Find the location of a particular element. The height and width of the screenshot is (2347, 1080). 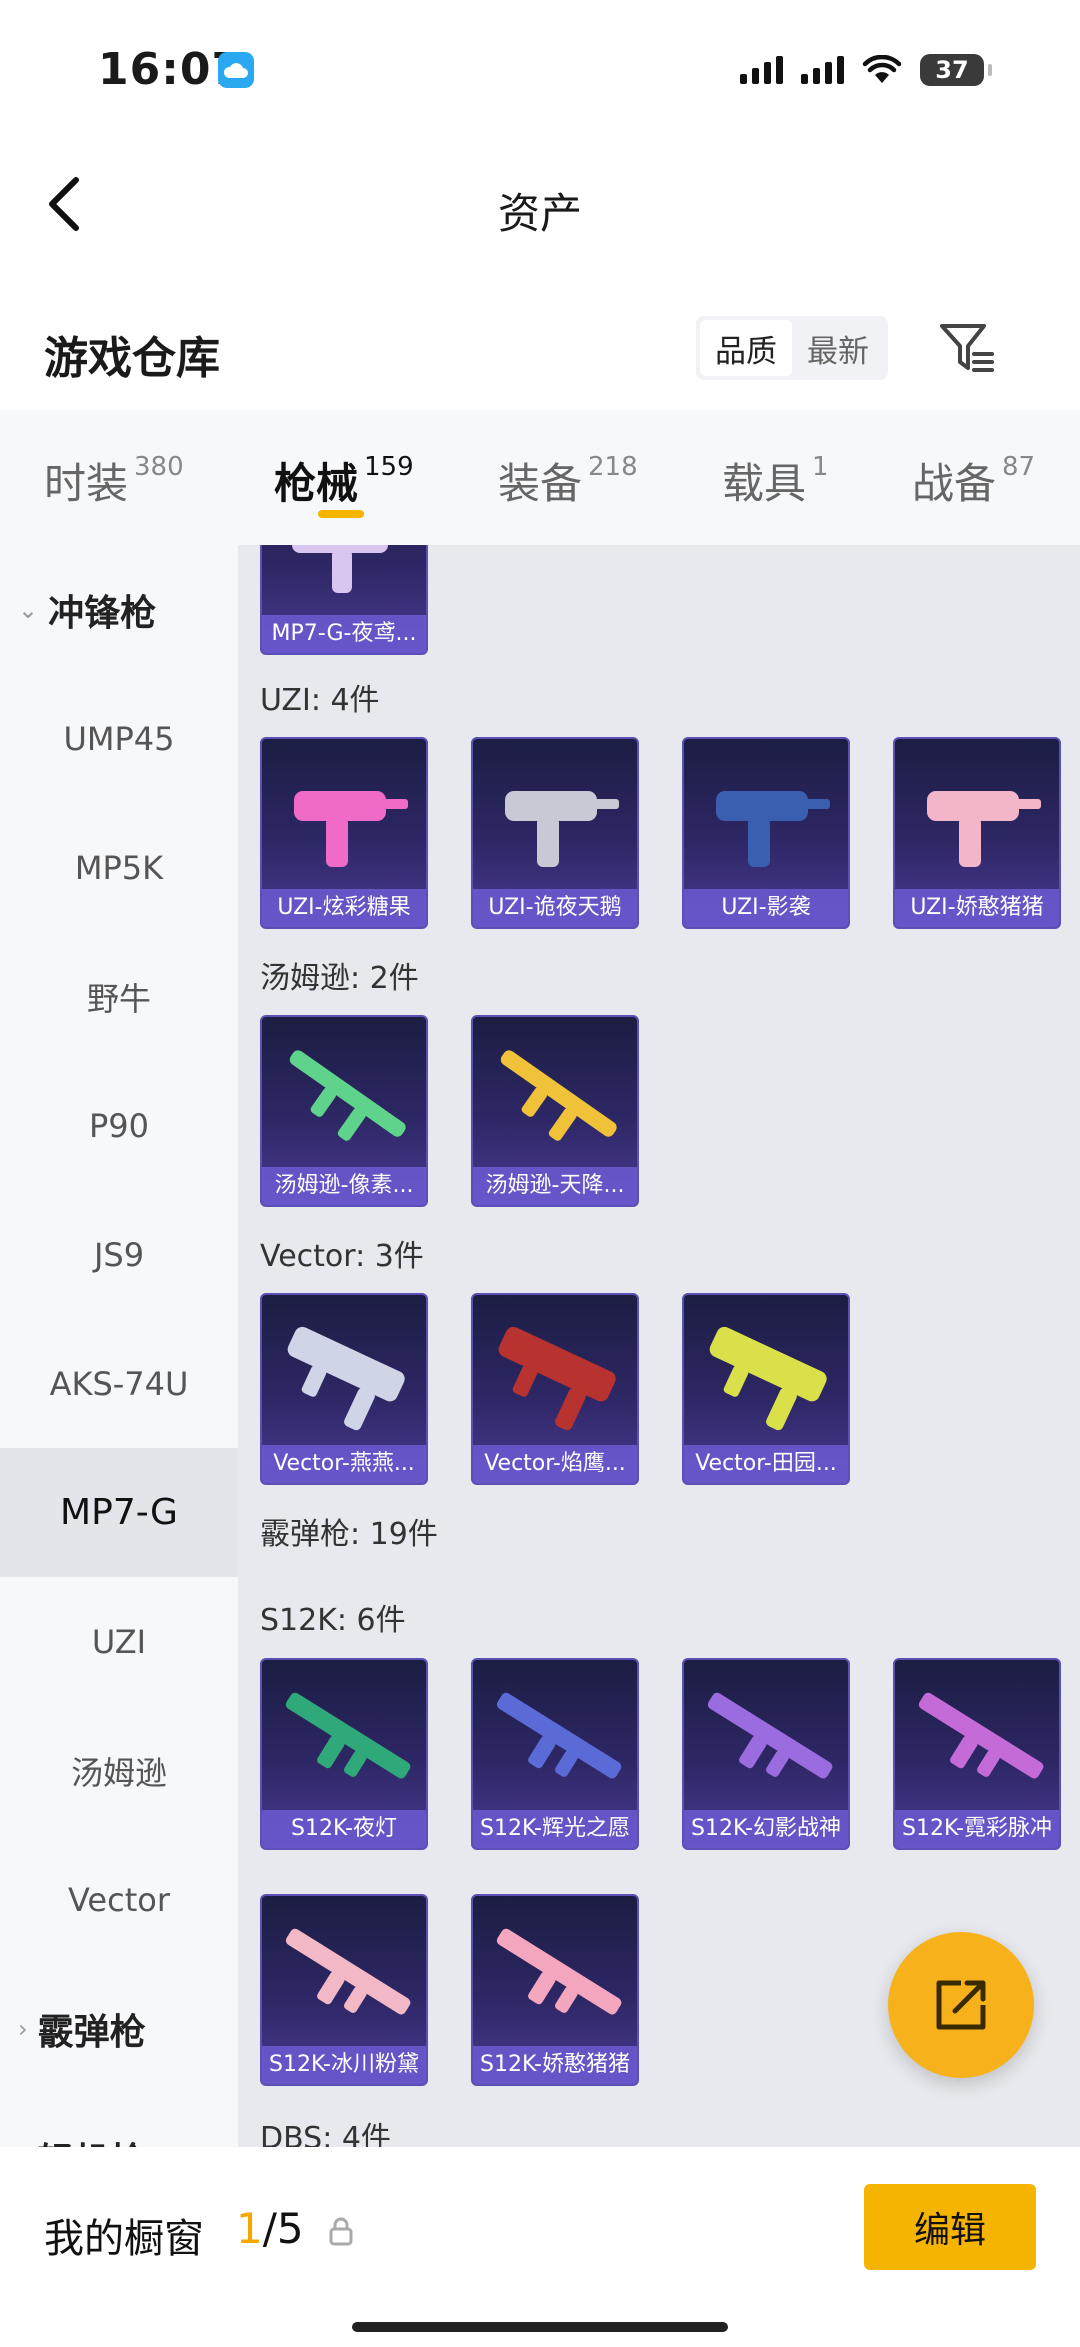

chevron-right-icon: › is located at coordinates (23, 2146).